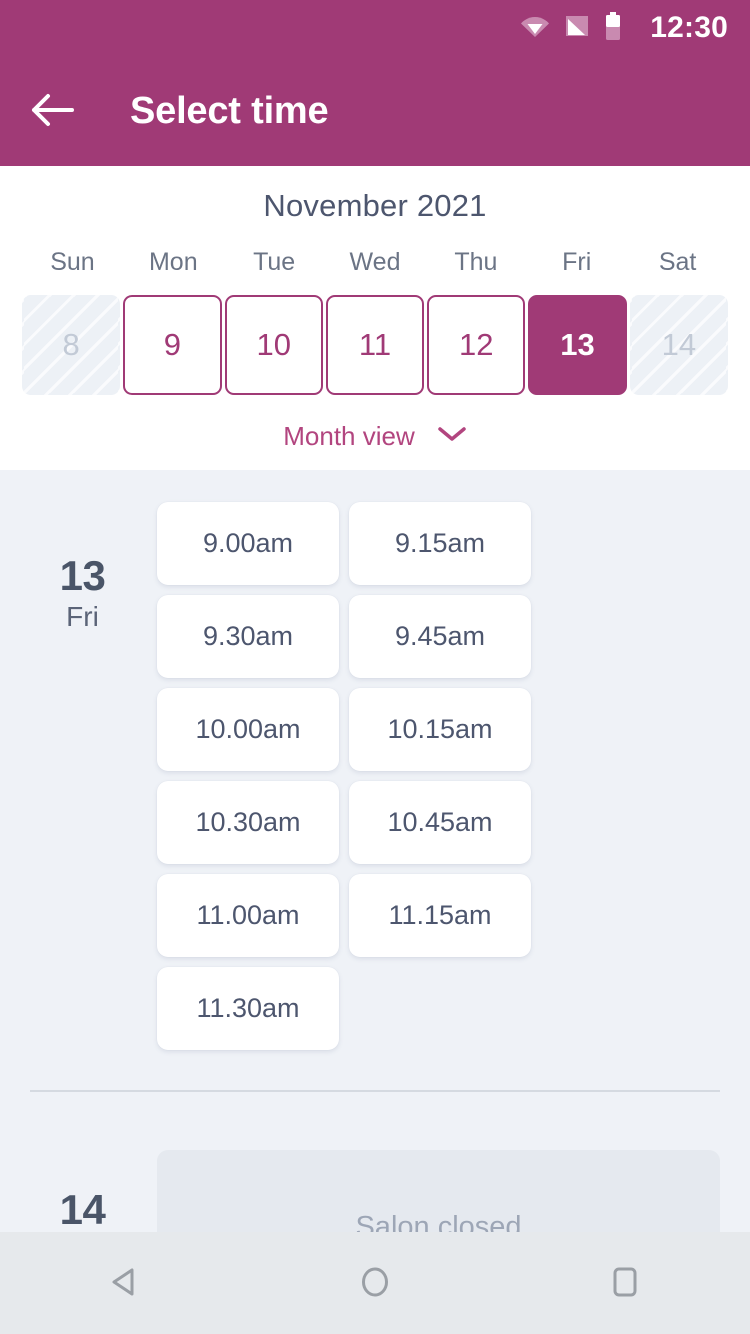 This screenshot has height=1334, width=750. I want to click on time-slot-button: 10.00am, so click(248, 729).